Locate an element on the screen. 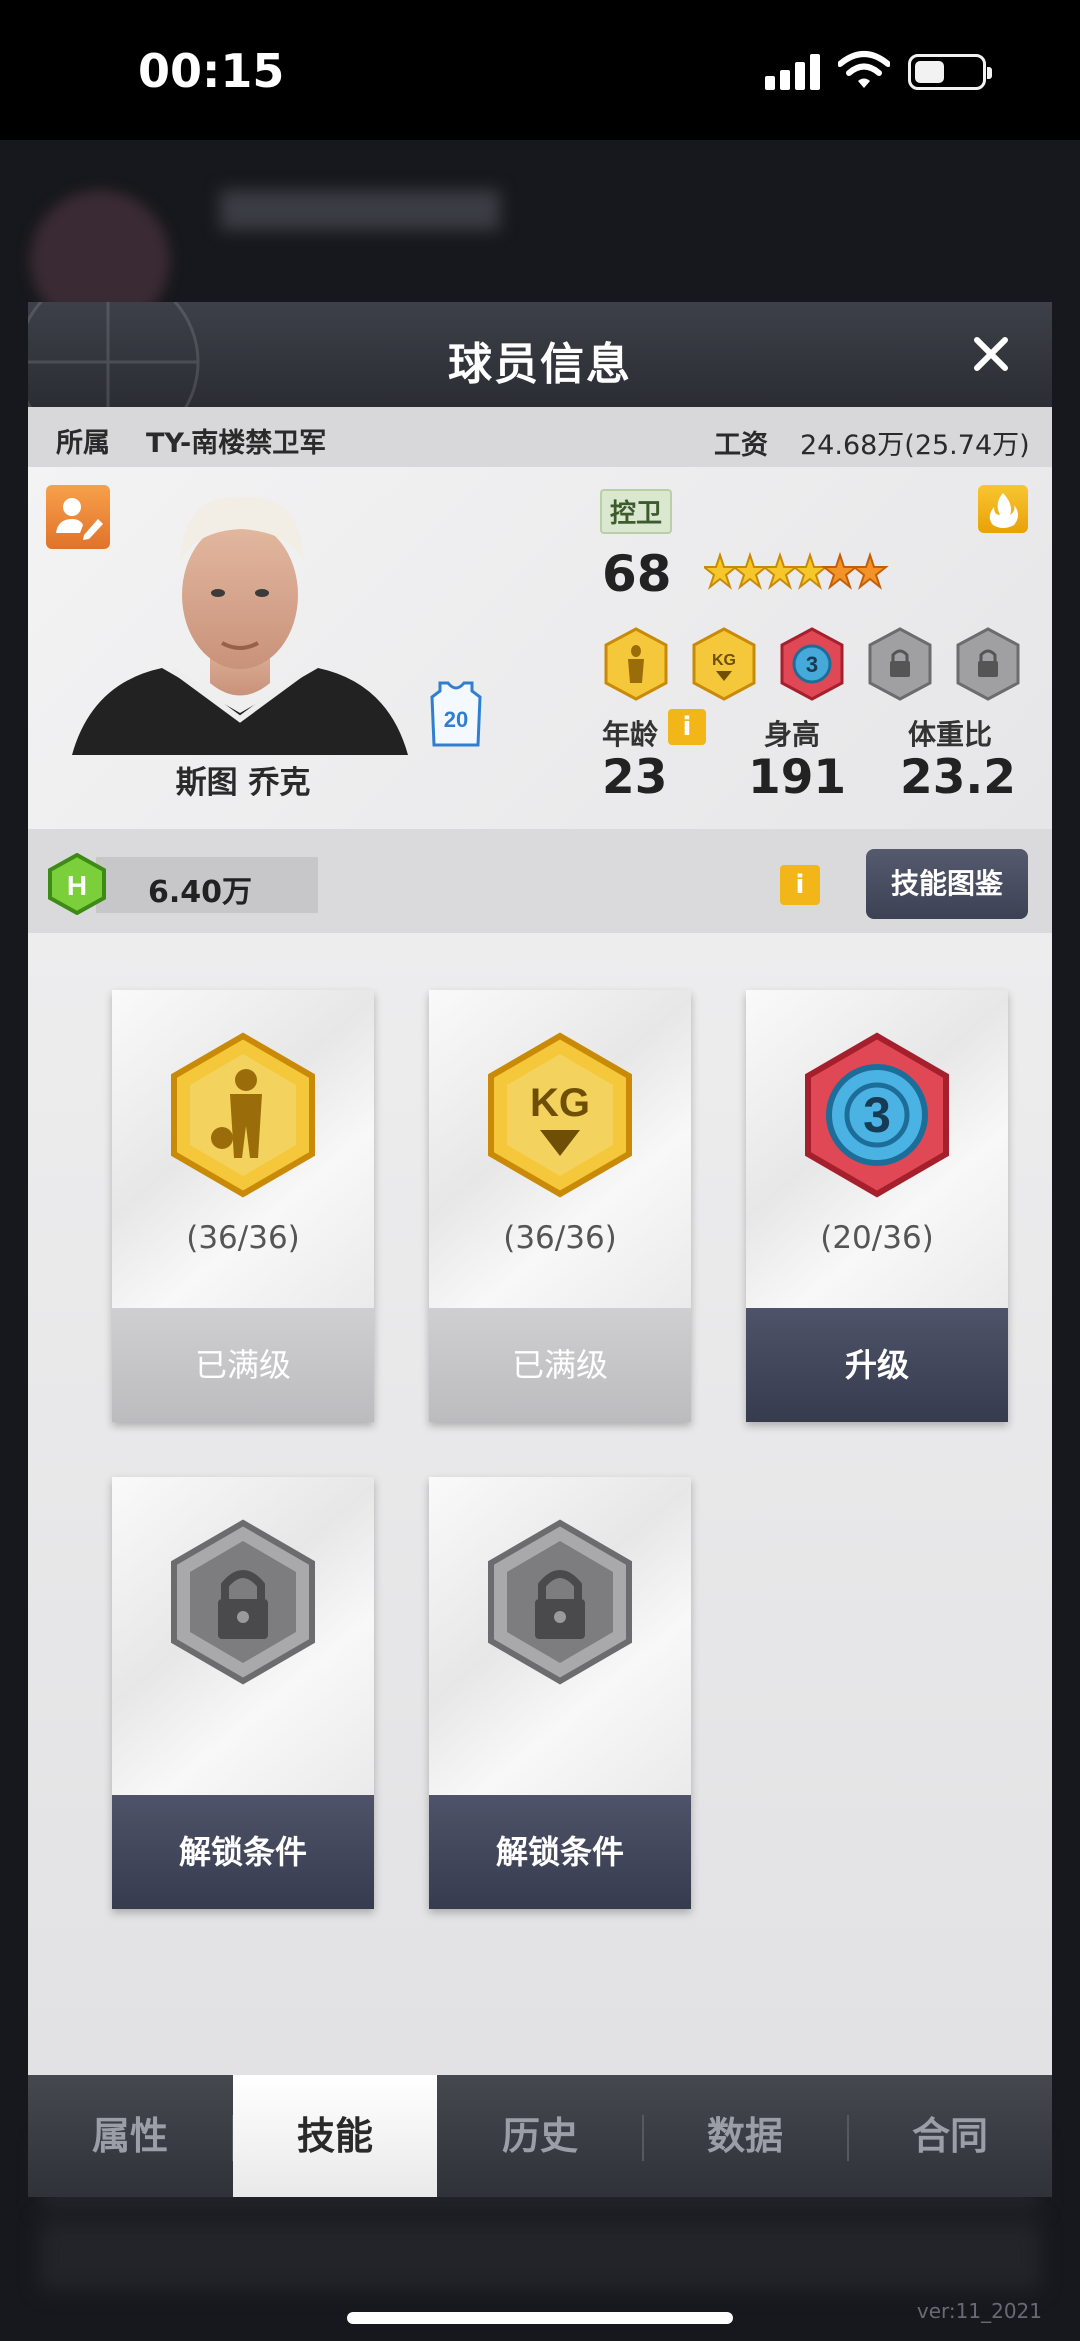 This screenshot has height=2341, width=1080. player-rating: 68 is located at coordinates (637, 574).